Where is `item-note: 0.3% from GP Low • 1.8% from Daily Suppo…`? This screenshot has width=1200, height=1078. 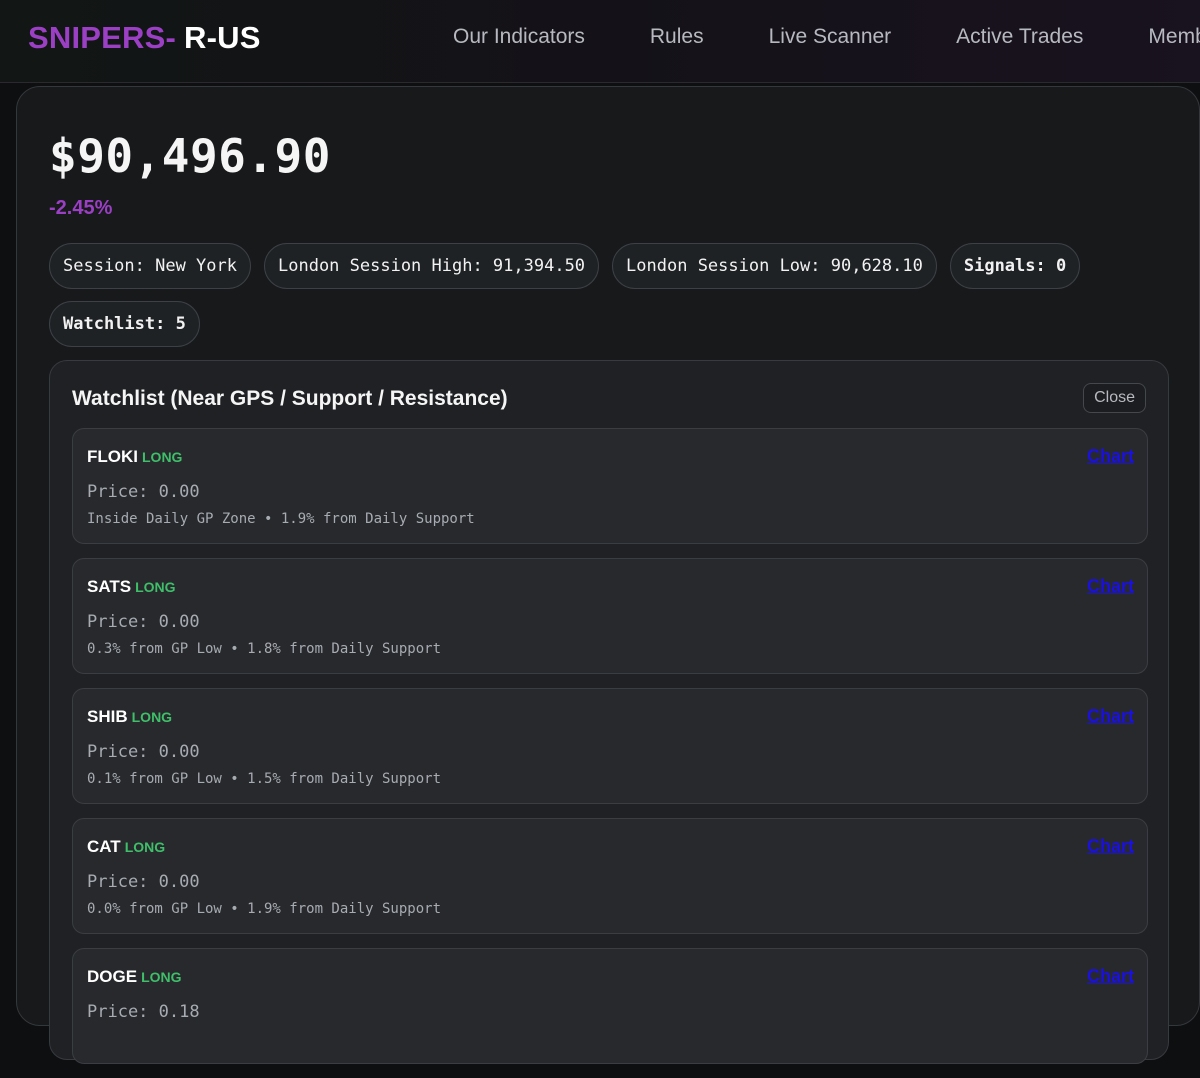 item-note: 0.3% from GP Low • 1.8% from Daily Suppo… is located at coordinates (264, 649).